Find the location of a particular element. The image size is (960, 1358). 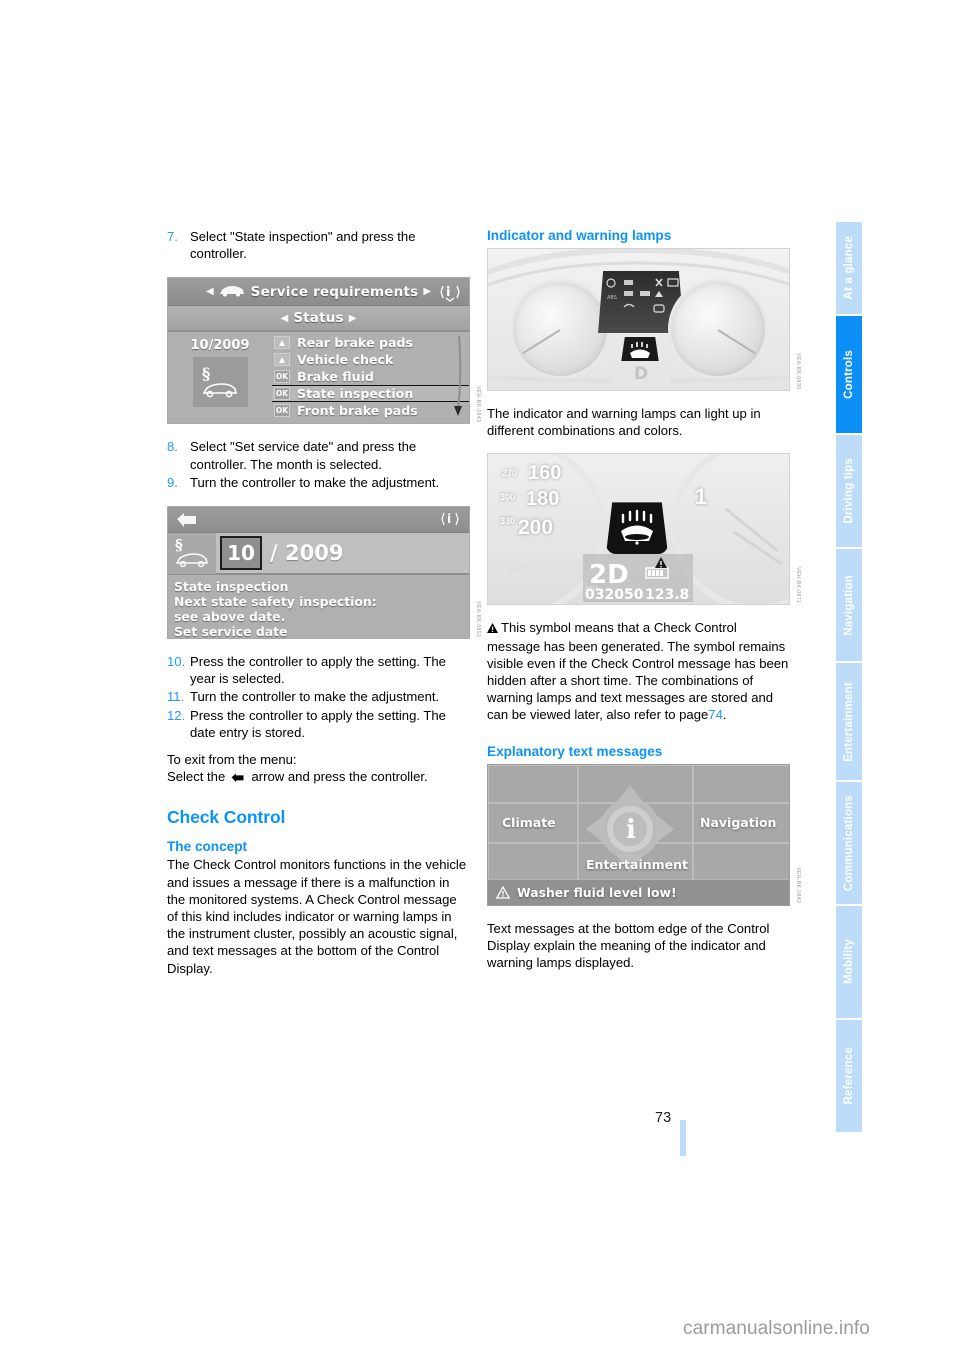

figure-instrument-cluster: ABS D VEH.BK.0930 is located at coordinates (644, 319).